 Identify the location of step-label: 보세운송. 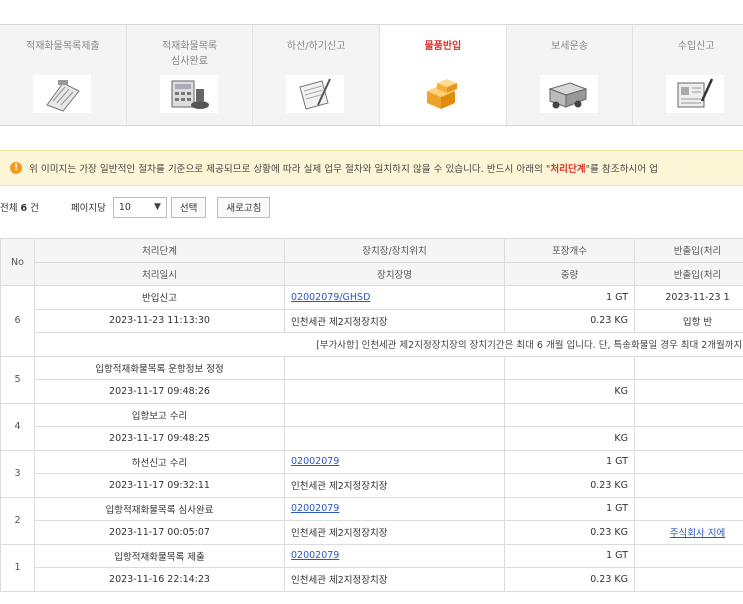
(569, 46).